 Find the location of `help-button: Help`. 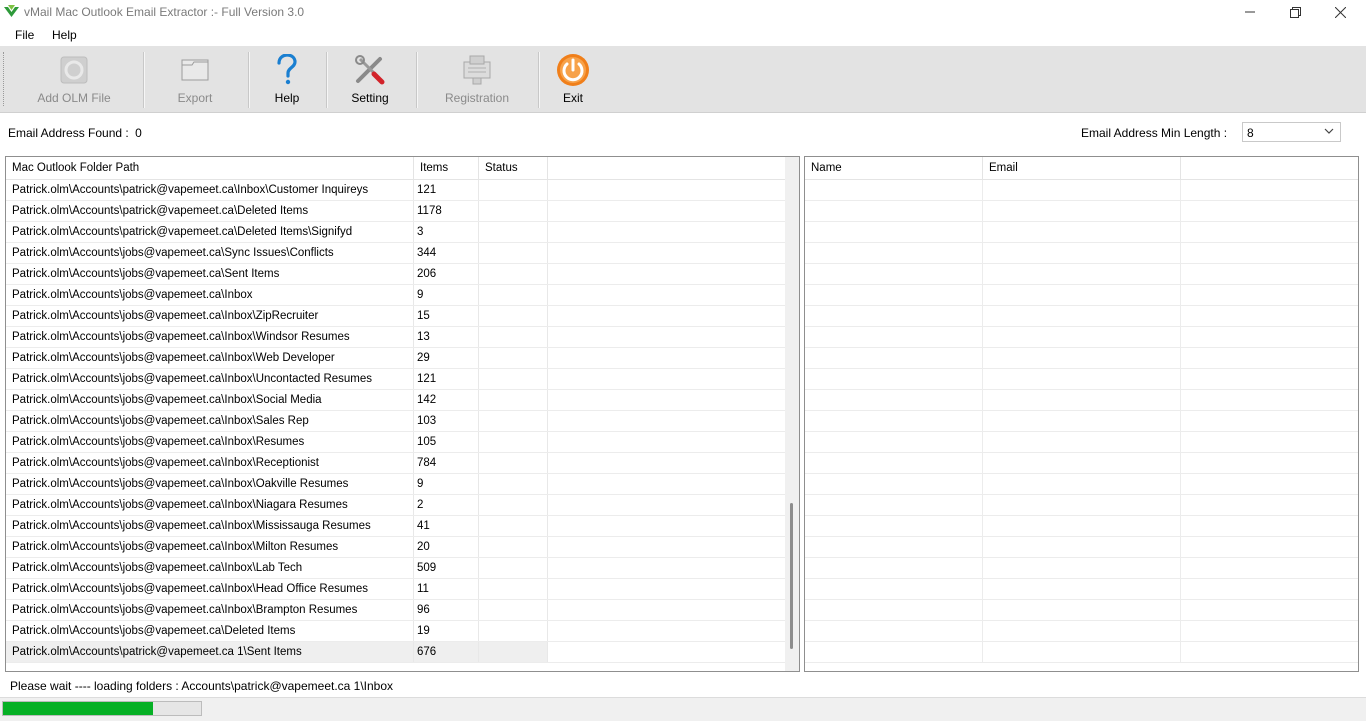

help-button: Help is located at coordinates (287, 79).